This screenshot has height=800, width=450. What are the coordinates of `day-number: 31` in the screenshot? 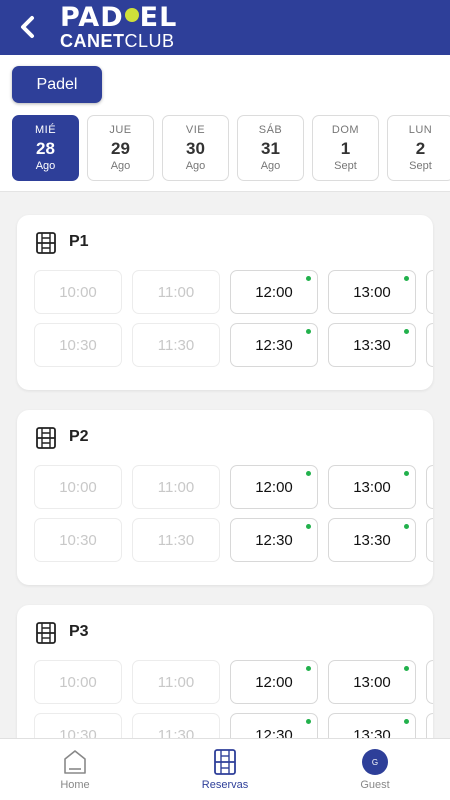 It's located at (270, 148).